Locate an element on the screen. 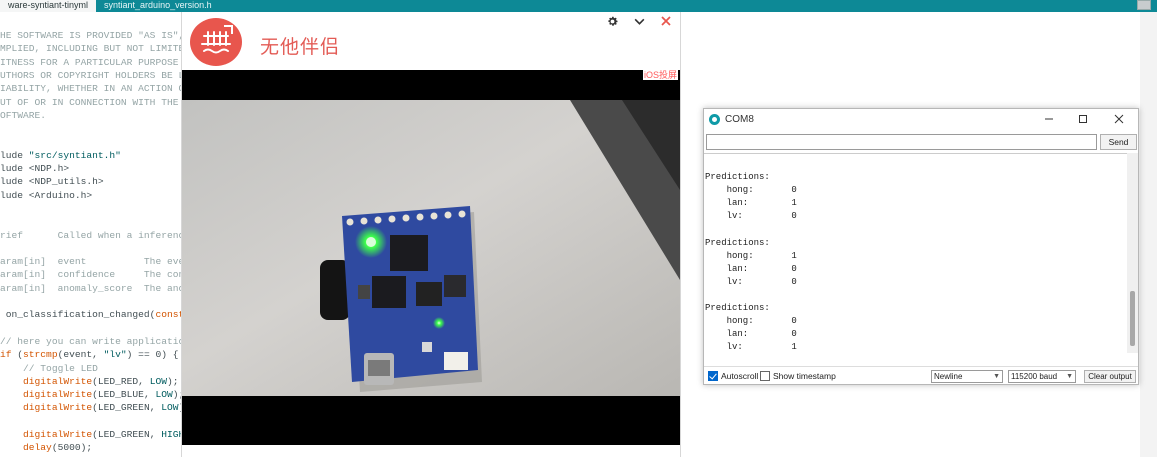  code-line: UT OF OR IN CONNECTION WITH THE S is located at coordinates (91, 102).